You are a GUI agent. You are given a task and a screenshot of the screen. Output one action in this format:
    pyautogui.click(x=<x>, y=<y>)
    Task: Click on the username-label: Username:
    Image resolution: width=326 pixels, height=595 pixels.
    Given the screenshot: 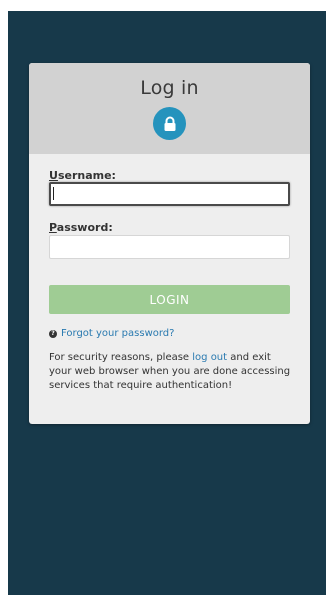 What is the action you would take?
    pyautogui.click(x=82, y=175)
    